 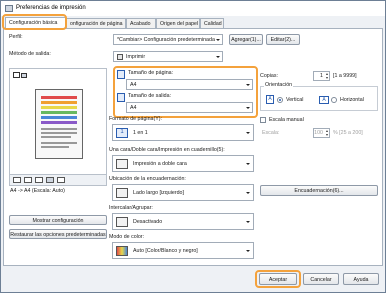 I want to click on copies-input: 1, so click(x=321, y=76).